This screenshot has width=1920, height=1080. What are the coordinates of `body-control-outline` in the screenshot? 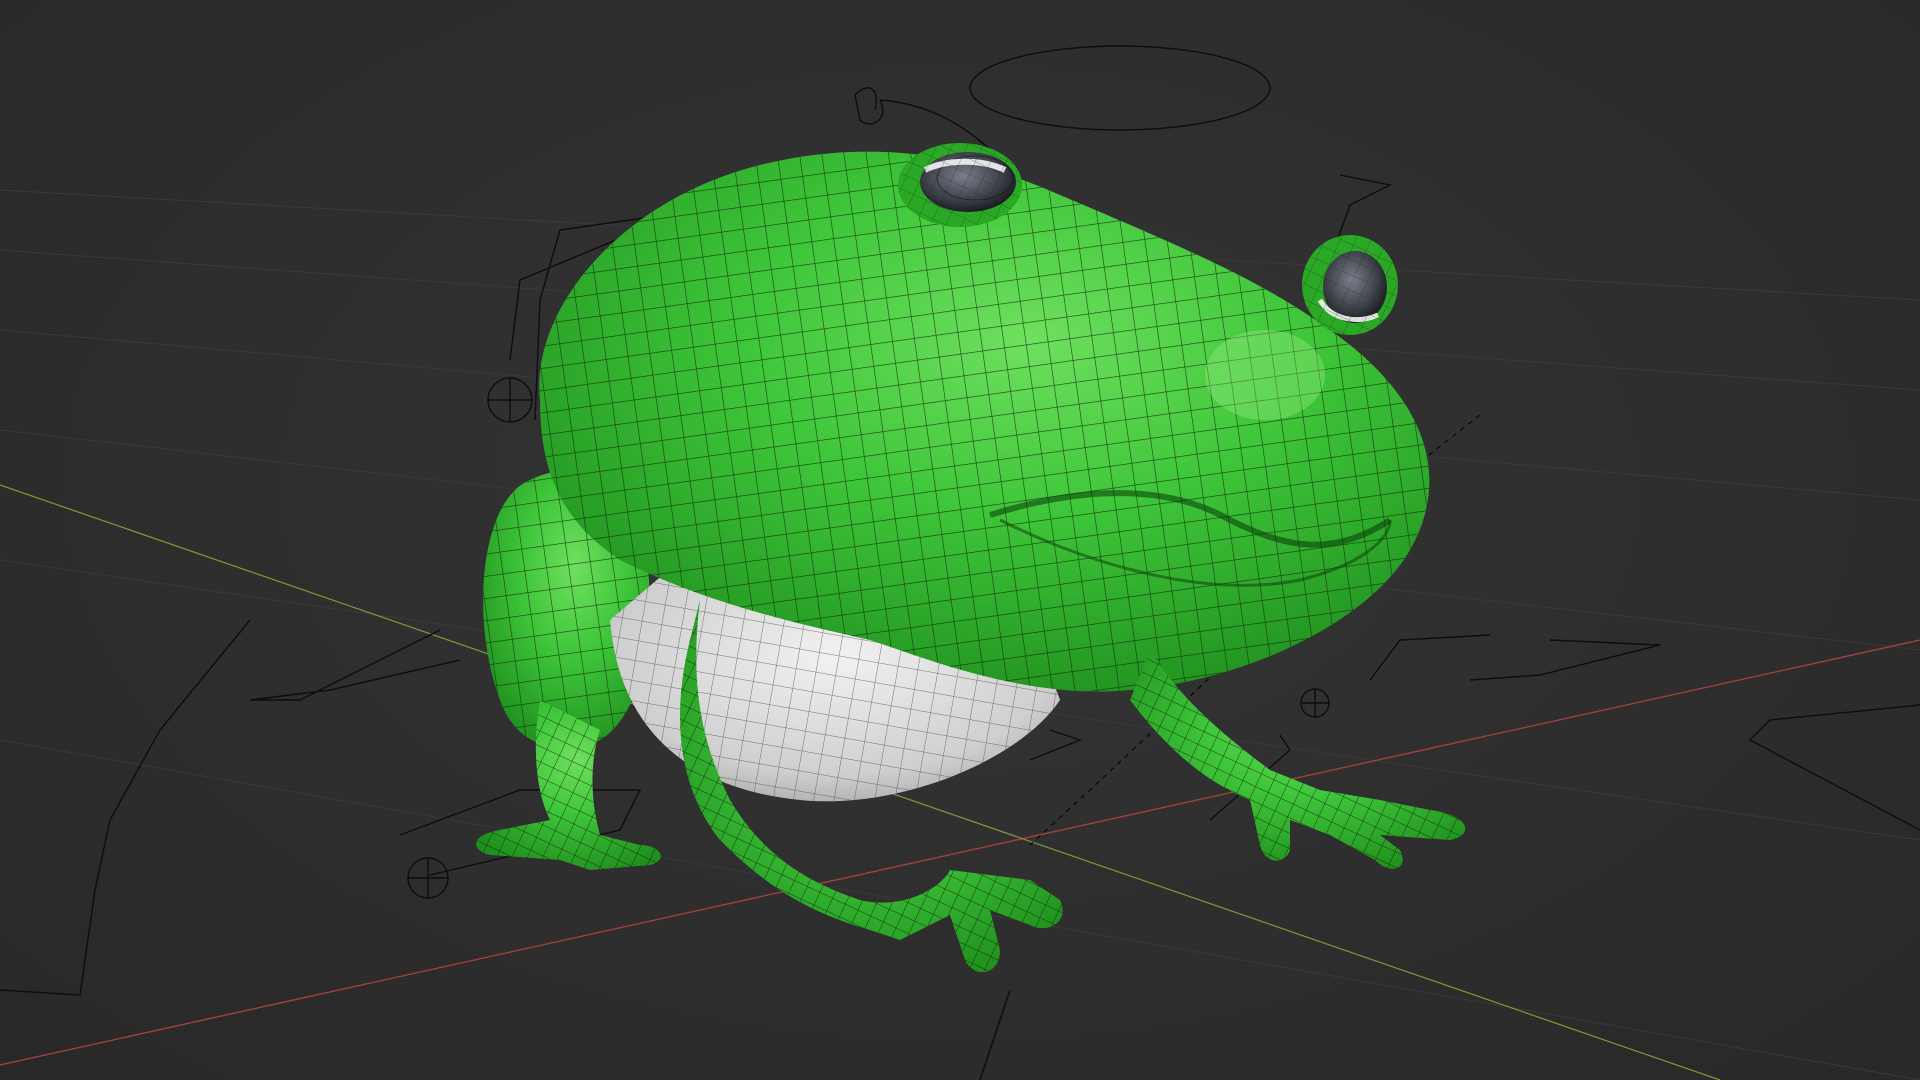 It's located at (869, 106).